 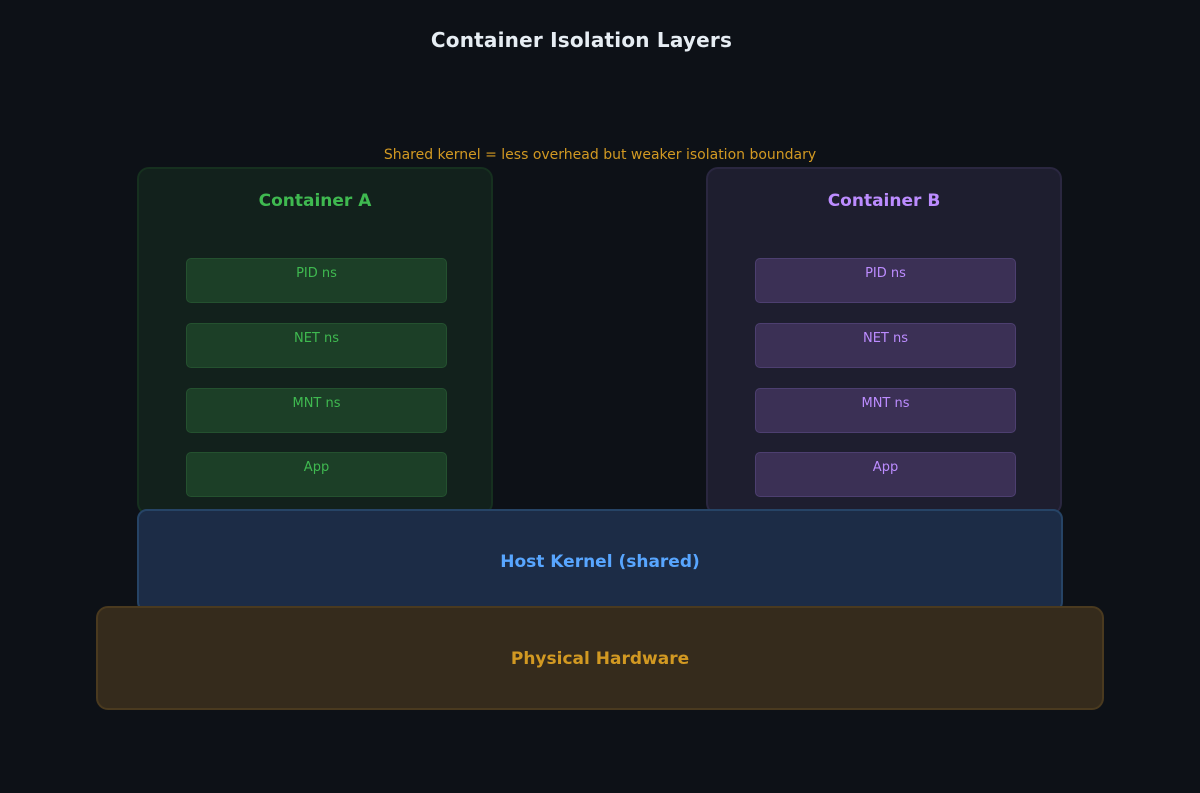 I want to click on container-a-title: Container A, so click(x=315, y=201).